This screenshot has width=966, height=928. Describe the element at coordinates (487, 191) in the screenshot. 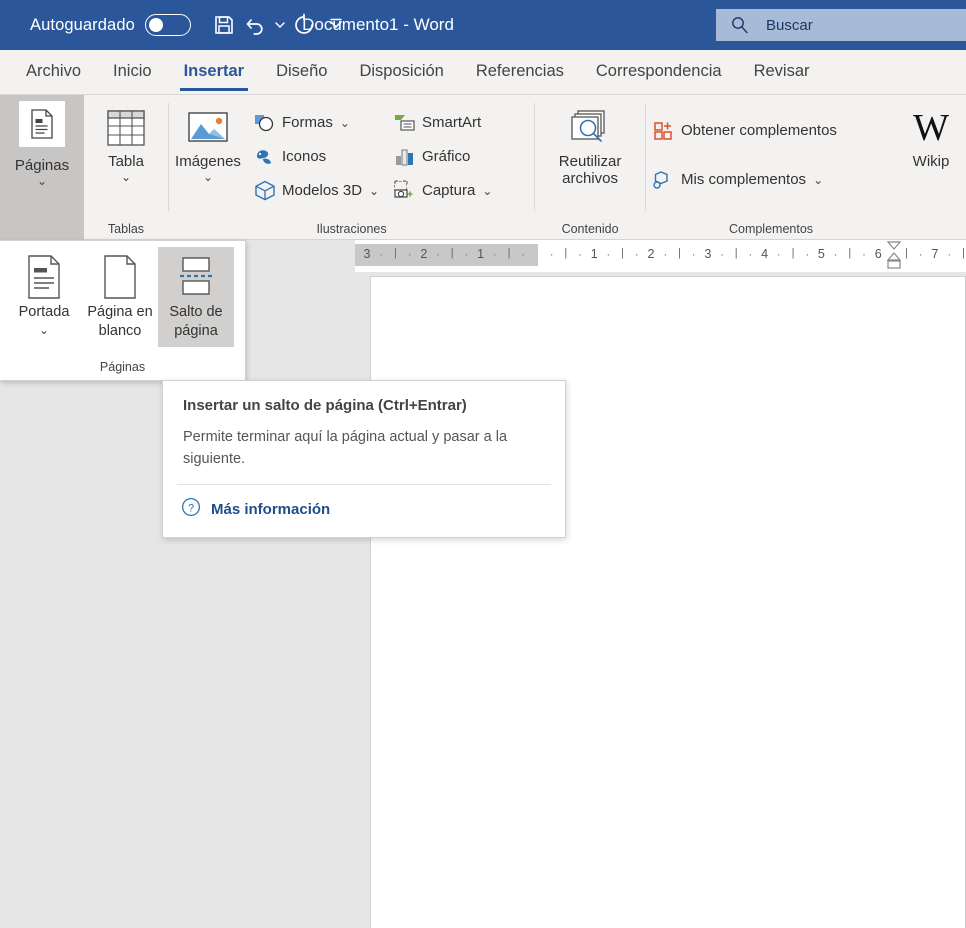

I see `captura-caret-icon: ⌄` at that location.